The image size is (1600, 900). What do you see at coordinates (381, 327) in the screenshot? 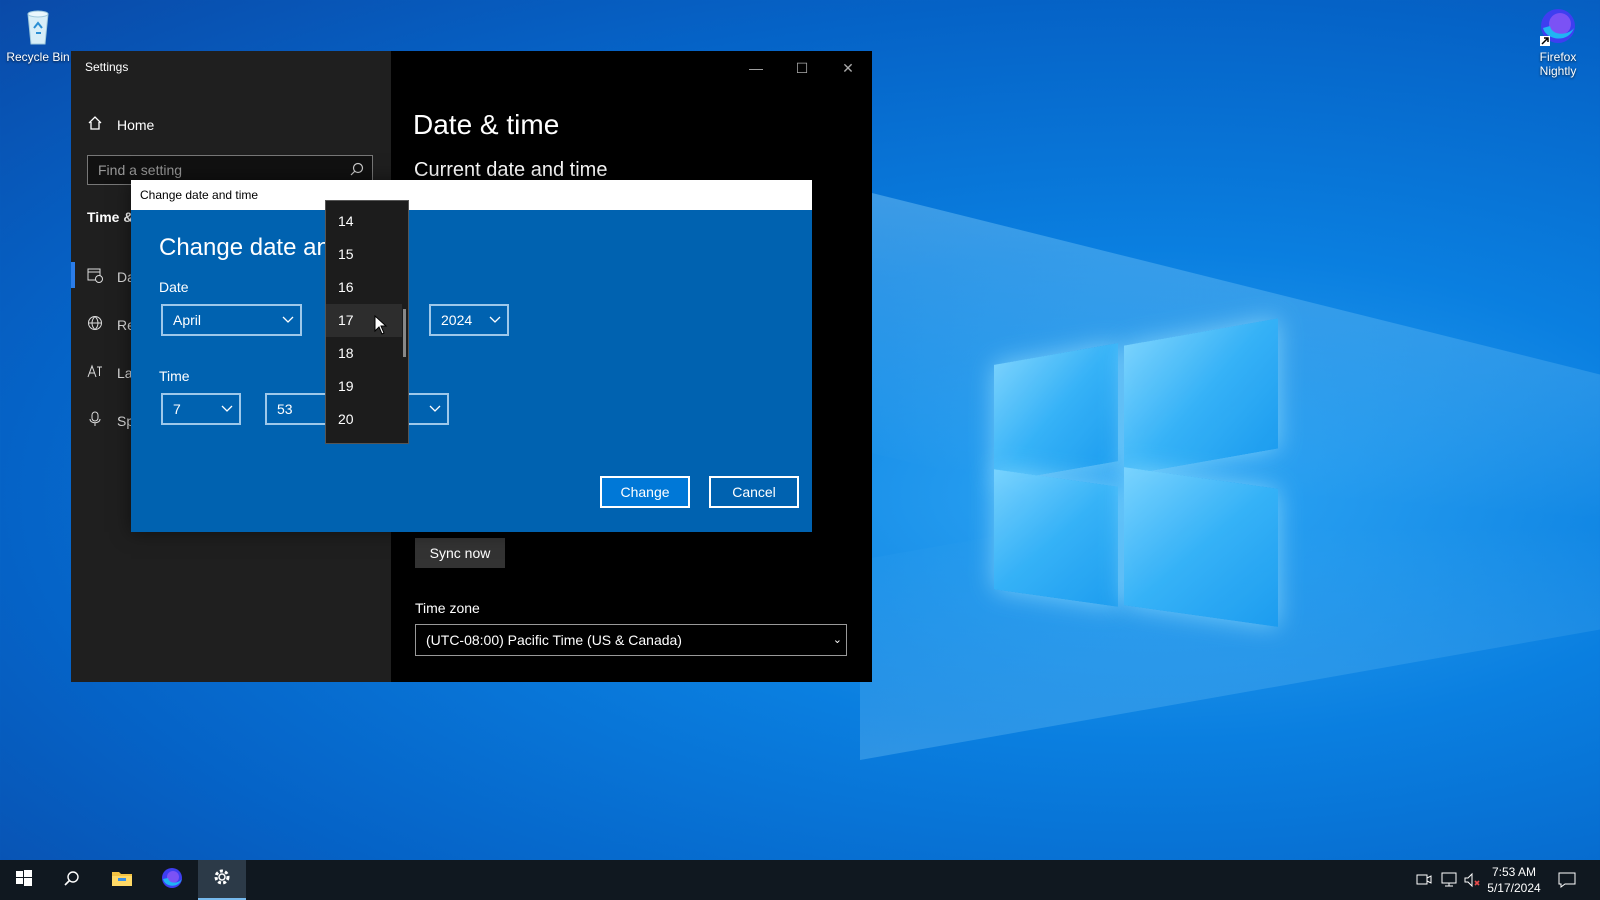
I see `mouse-cursor-icon` at bounding box center [381, 327].